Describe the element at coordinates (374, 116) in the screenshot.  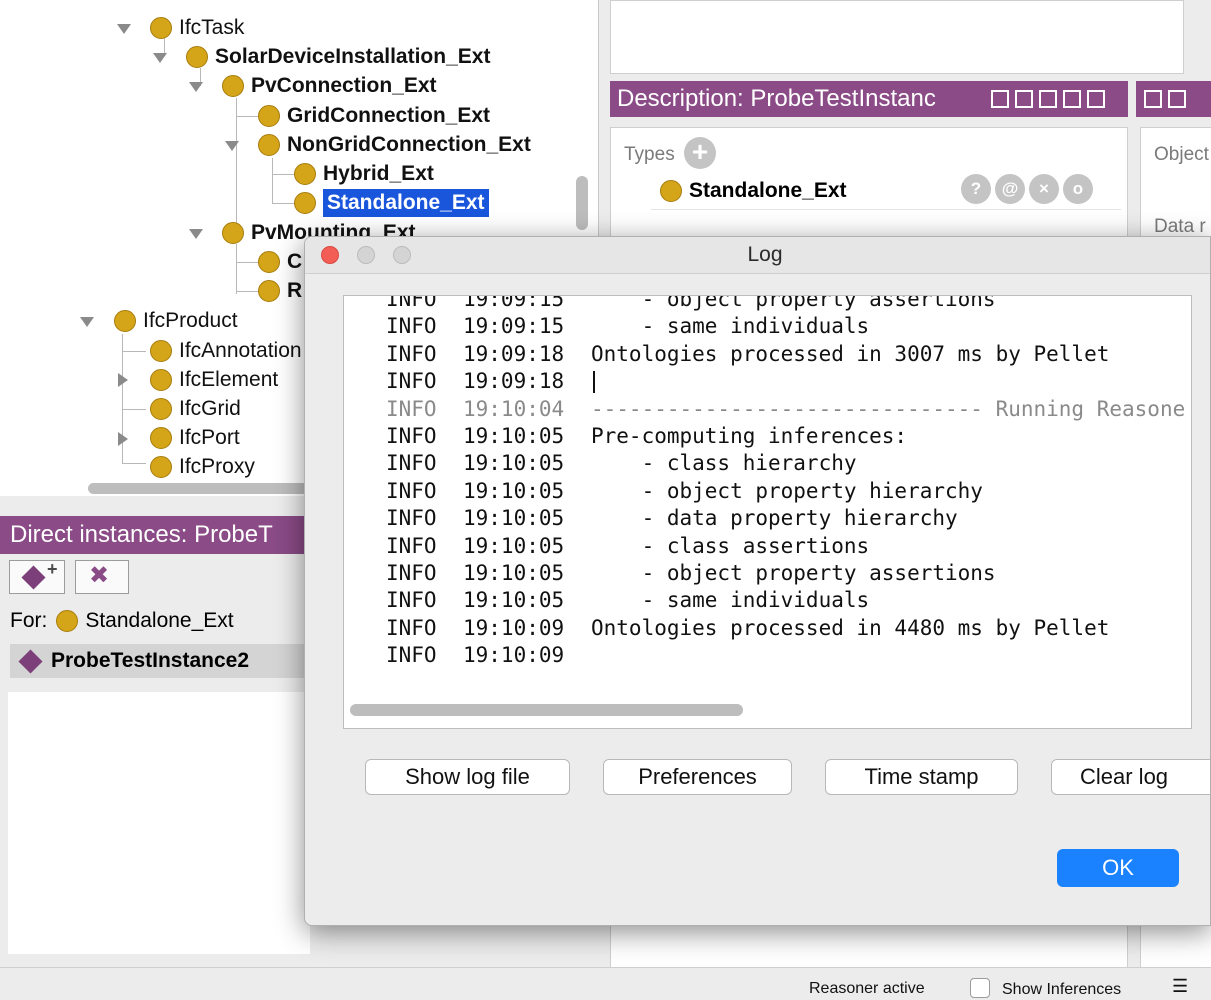
I see `tree-node-gridconnection: GridConnection_Ext` at that location.